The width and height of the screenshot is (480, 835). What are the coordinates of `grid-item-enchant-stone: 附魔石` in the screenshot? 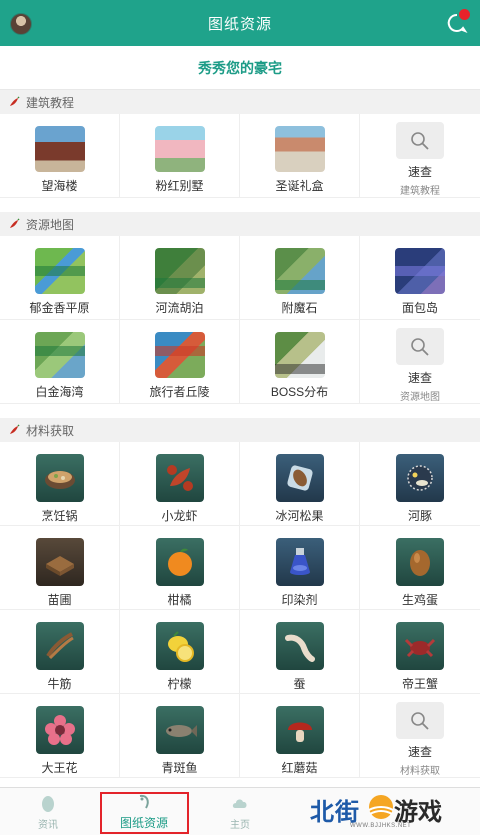 It's located at (300, 278).